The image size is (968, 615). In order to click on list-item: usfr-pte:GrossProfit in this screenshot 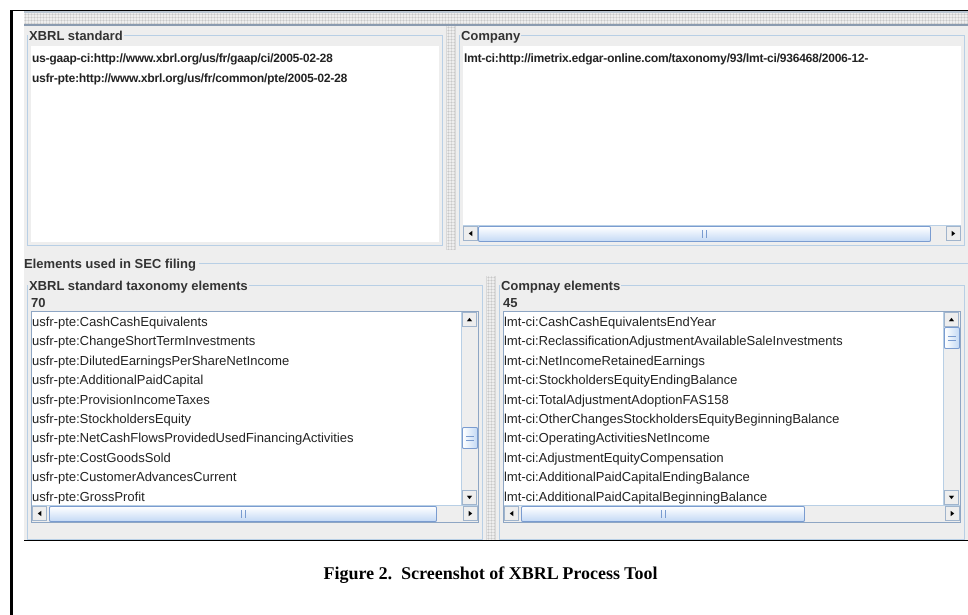, I will do `click(88, 495)`.